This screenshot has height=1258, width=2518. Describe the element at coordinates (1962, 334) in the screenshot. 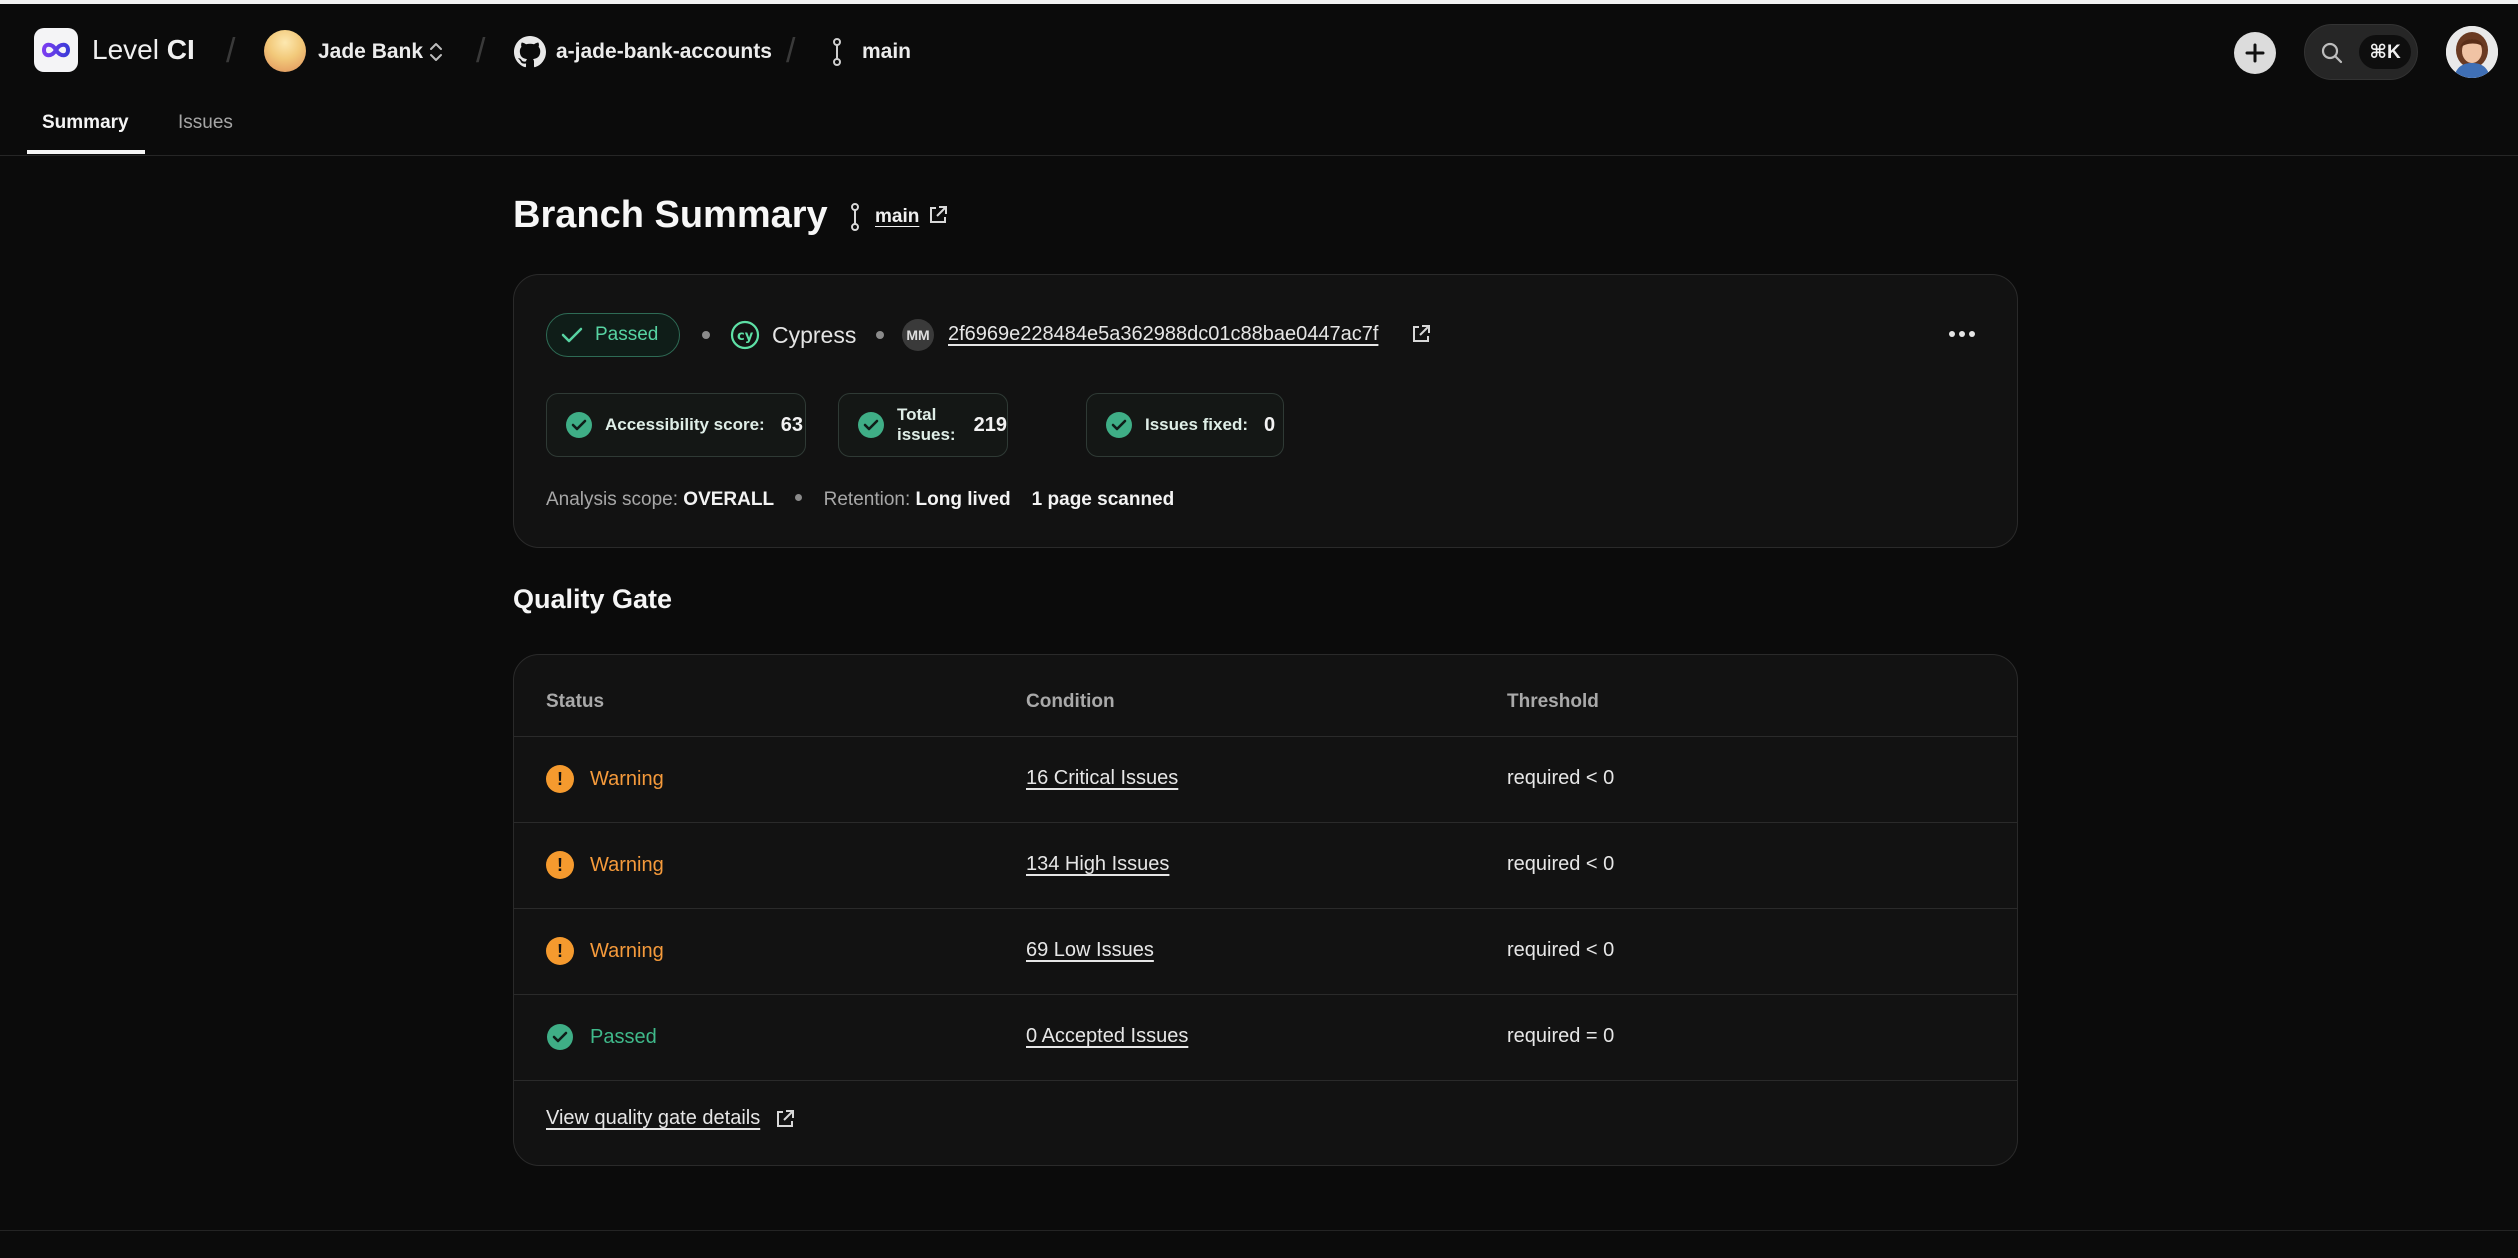

I see `more-options-icon` at that location.